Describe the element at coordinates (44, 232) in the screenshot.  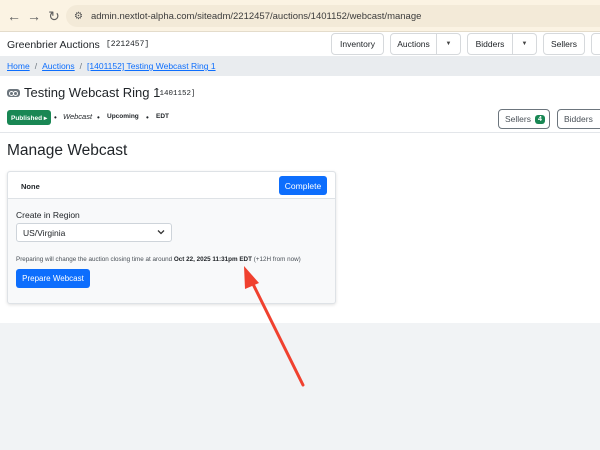
I see `region-select-value: US/Virginia` at that location.